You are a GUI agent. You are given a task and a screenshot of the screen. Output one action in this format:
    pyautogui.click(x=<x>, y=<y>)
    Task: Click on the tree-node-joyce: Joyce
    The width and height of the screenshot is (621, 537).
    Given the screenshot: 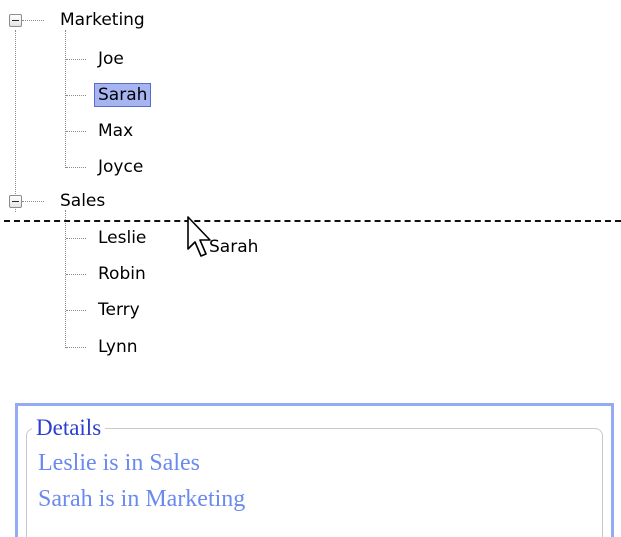 What is the action you would take?
    pyautogui.click(x=120, y=167)
    